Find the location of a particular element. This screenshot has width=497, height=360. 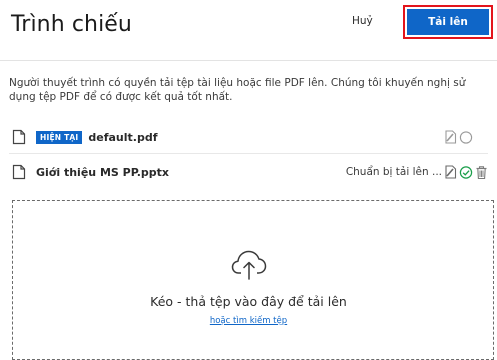

upload-button: Tải lên is located at coordinates (448, 22).